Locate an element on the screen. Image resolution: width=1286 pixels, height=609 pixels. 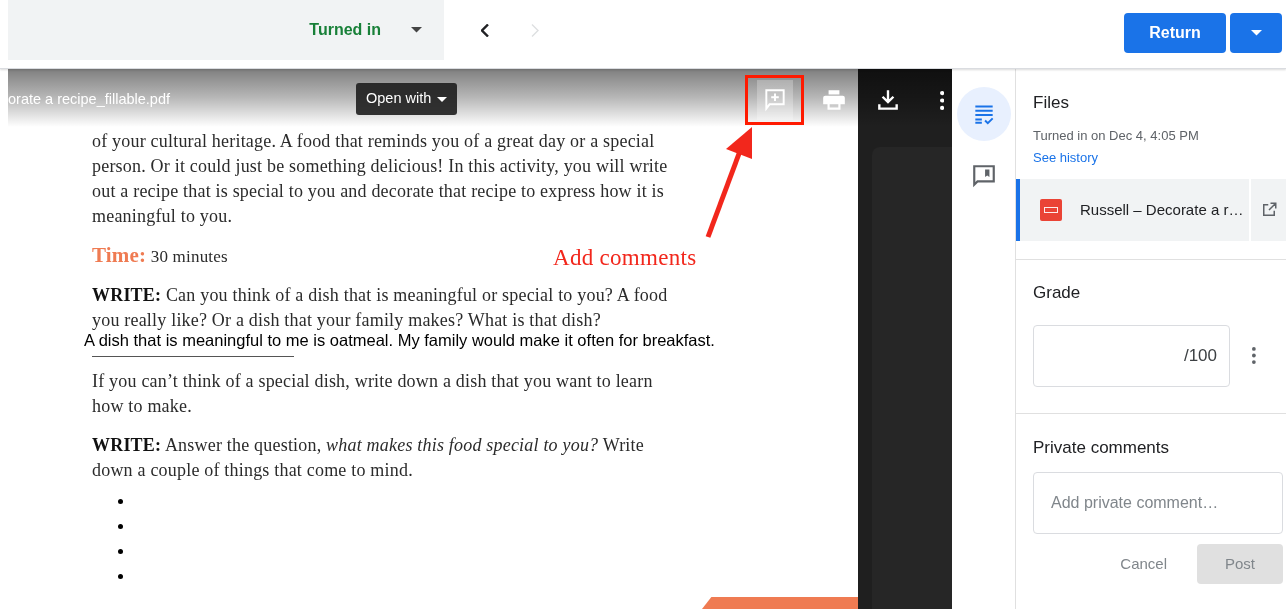
section-title: Private comments is located at coordinates (1102, 447).